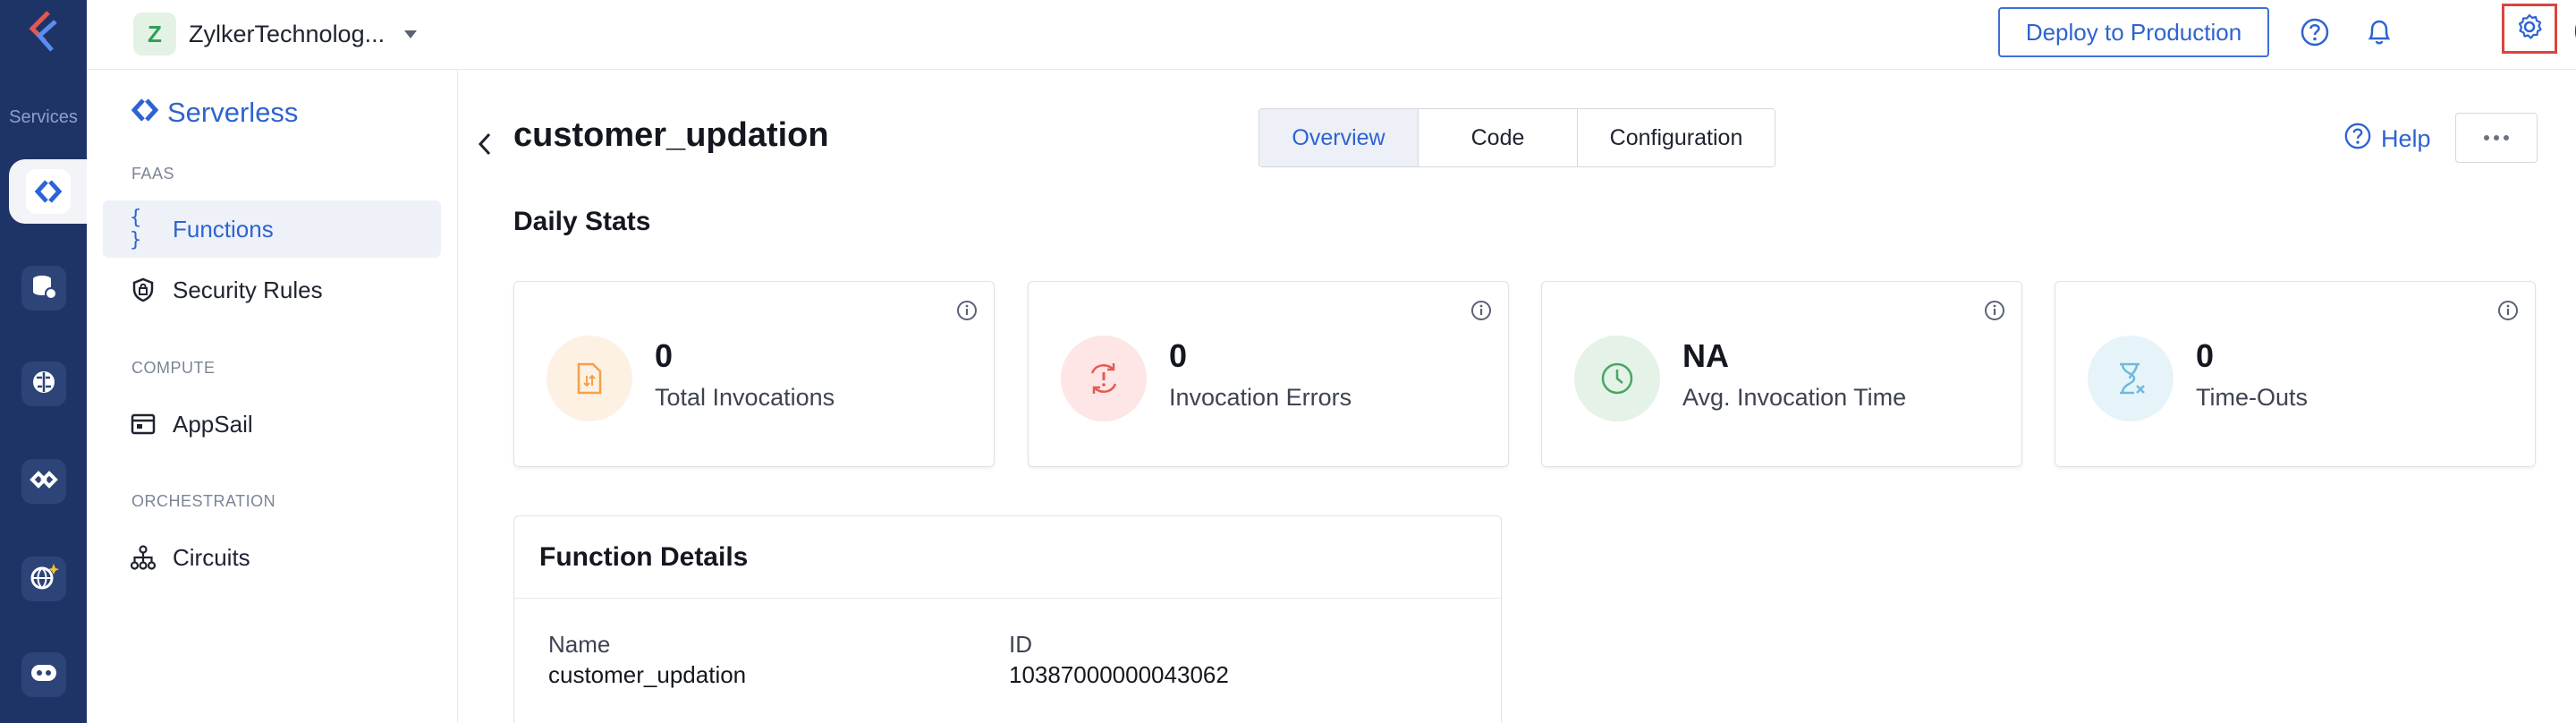 The image size is (2576, 723). What do you see at coordinates (1617, 378) in the screenshot?
I see `clock-icon` at bounding box center [1617, 378].